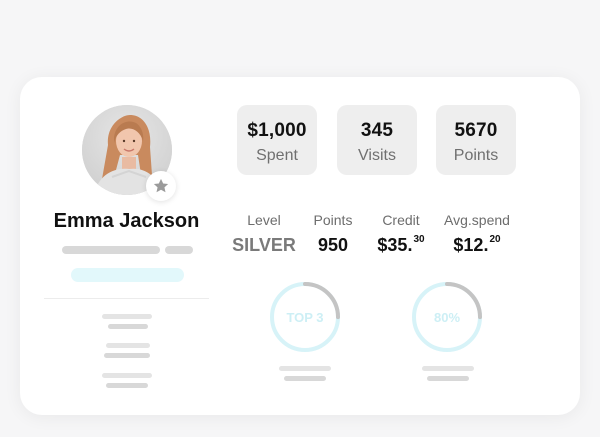  Describe the element at coordinates (401, 220) in the screenshot. I see `metric-label: Credit` at that location.